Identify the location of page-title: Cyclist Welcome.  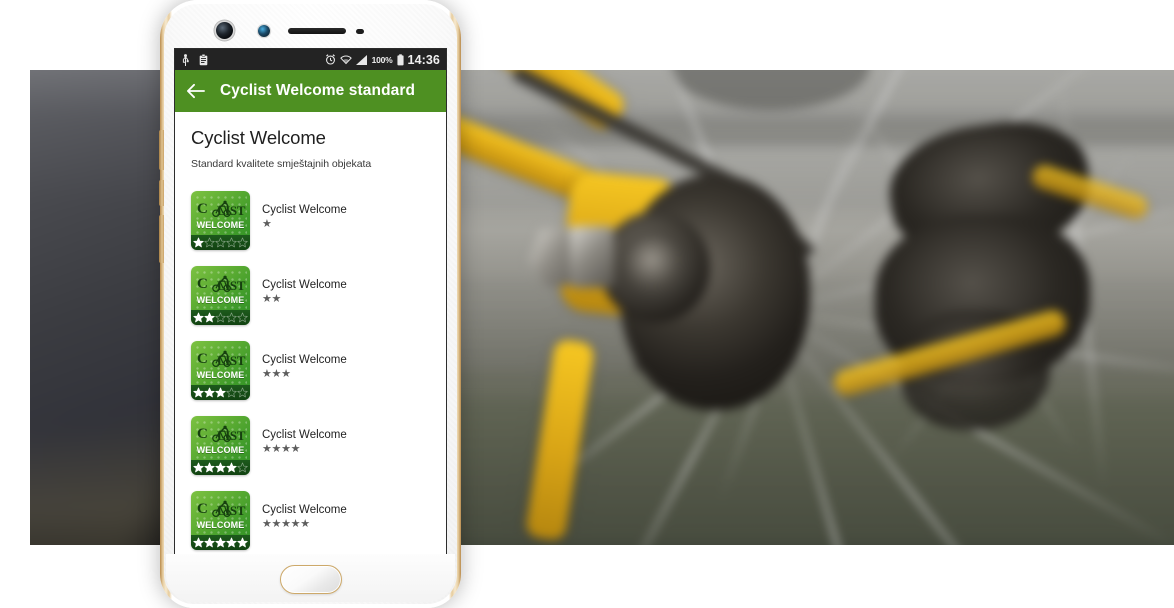
(258, 137).